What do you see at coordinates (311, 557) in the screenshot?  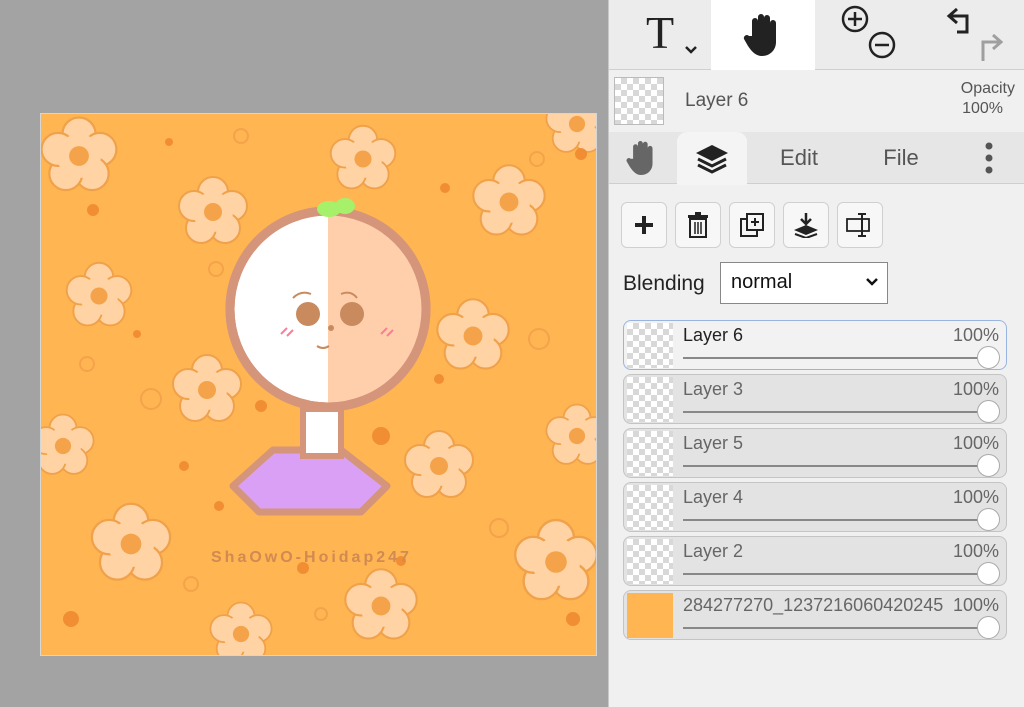 I see `watermark-text: ShaOwO-Hoidap247` at bounding box center [311, 557].